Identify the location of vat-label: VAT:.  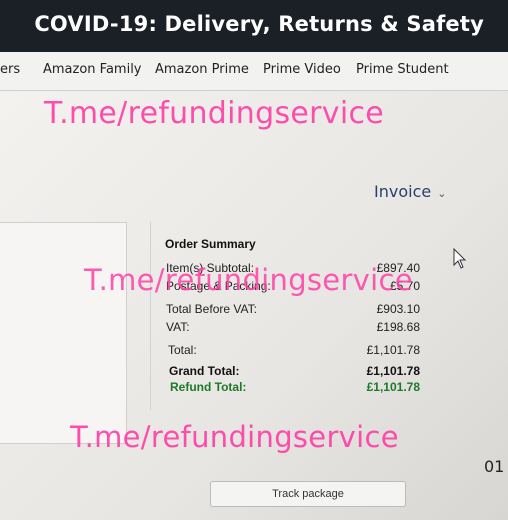
(178, 327).